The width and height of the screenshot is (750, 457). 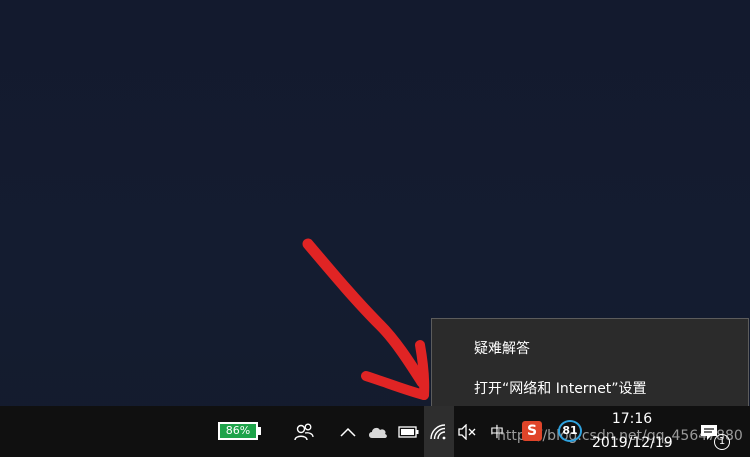 I want to click on system-clock: 17:16 2019/12/19, so click(x=632, y=431).